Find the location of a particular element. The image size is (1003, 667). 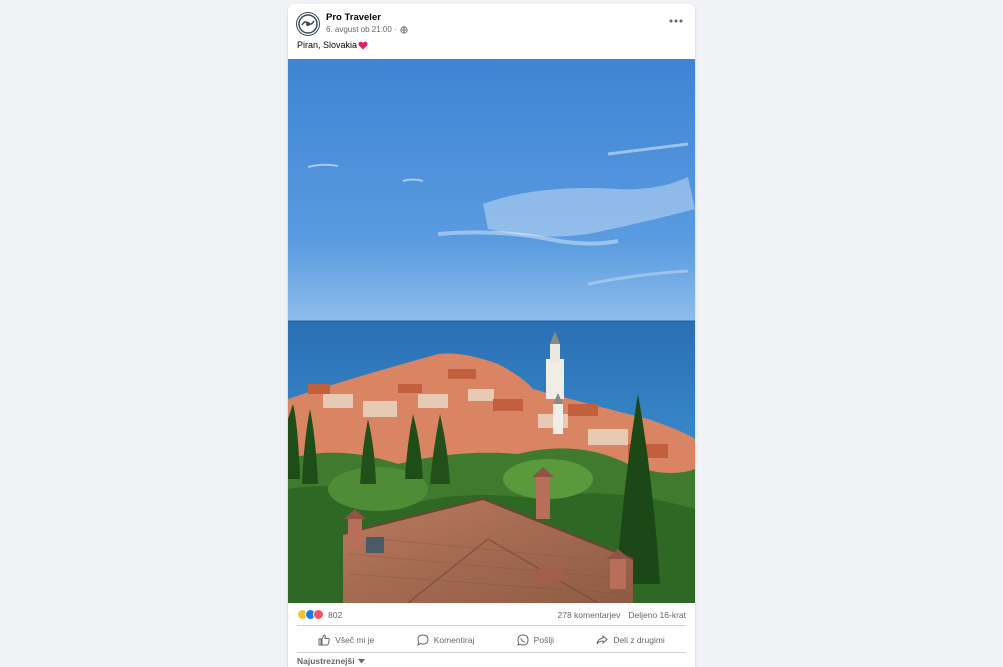

sort-label: Najustreznejši is located at coordinates (326, 661).